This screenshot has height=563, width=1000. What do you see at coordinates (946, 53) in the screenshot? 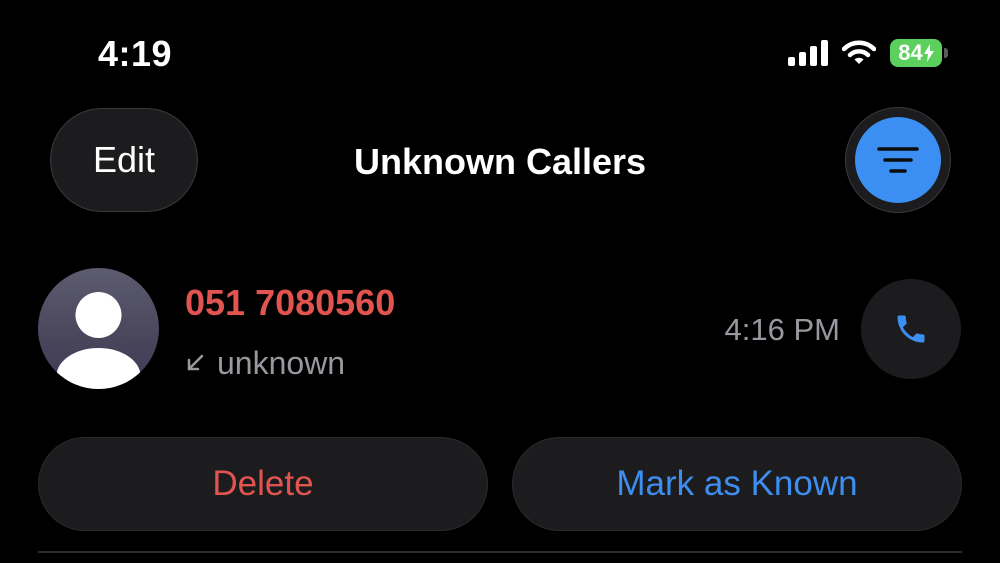
I see `battery-cap` at bounding box center [946, 53].